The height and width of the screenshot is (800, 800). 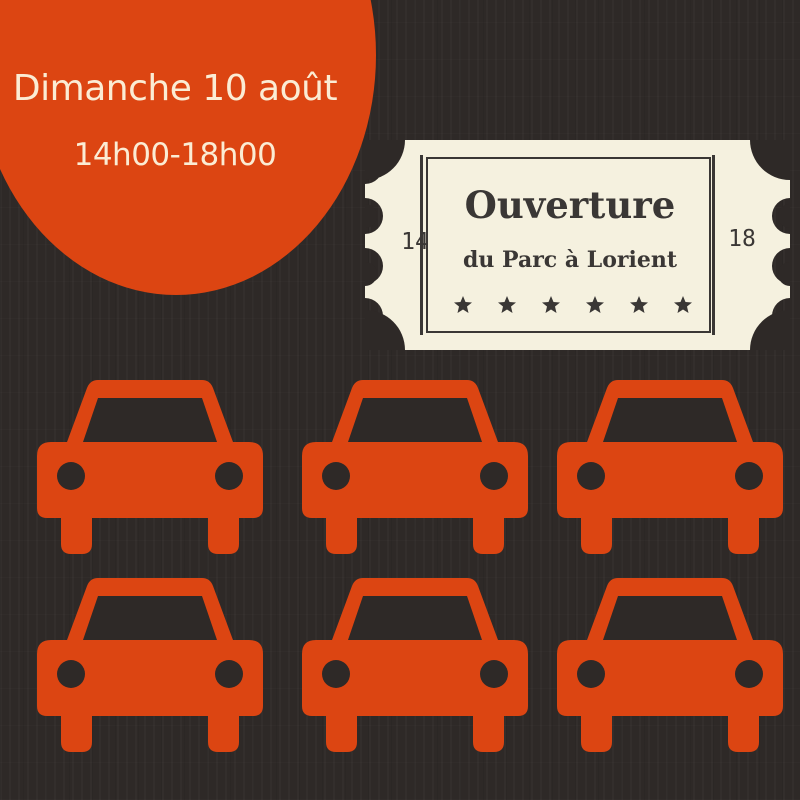 I want to click on event-time: 14h00-18h00, so click(x=175, y=155).